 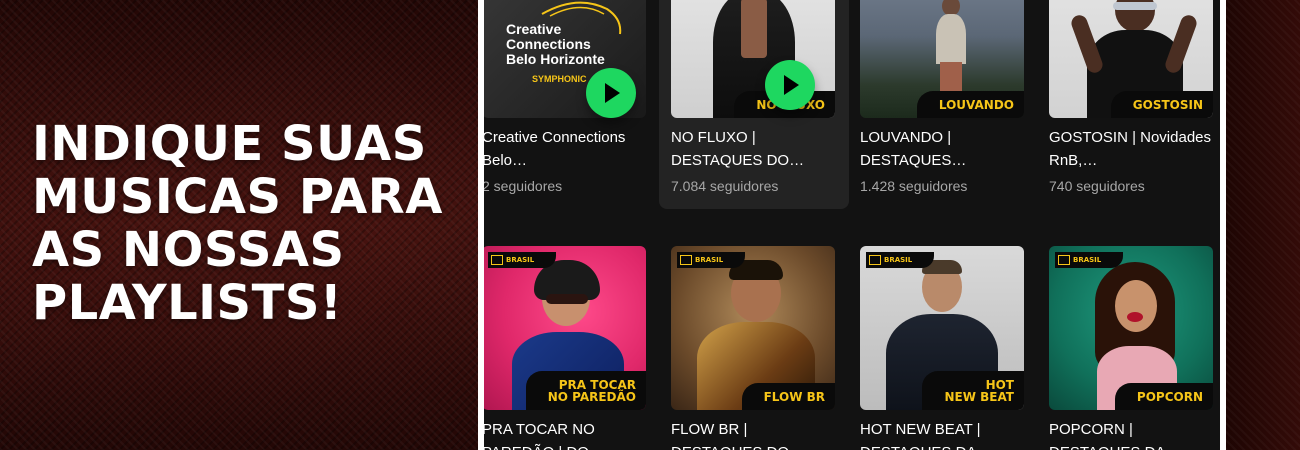 I want to click on headline-line: INDIQUE SUAS, so click(x=229, y=144).